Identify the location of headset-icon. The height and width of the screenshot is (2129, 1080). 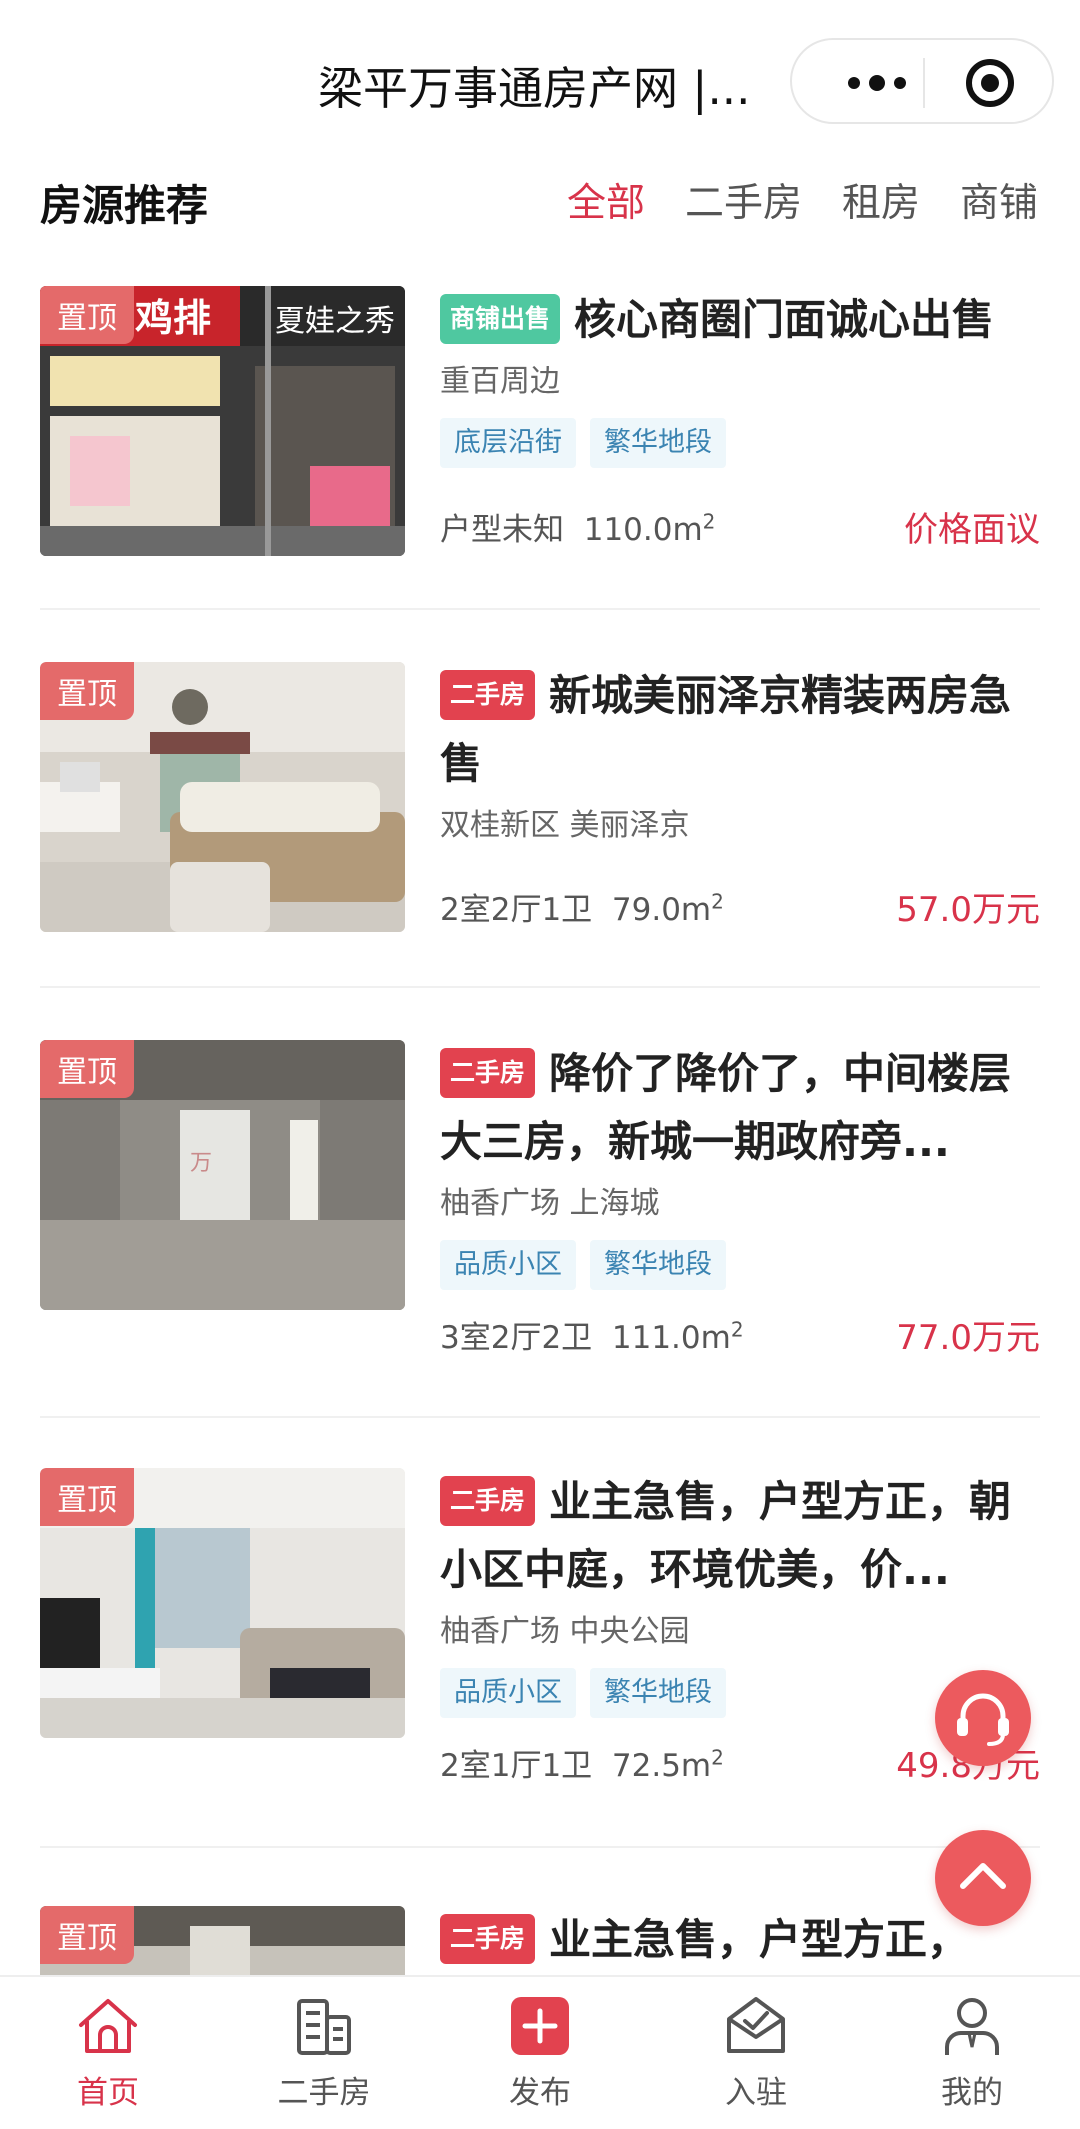
(983, 1719).